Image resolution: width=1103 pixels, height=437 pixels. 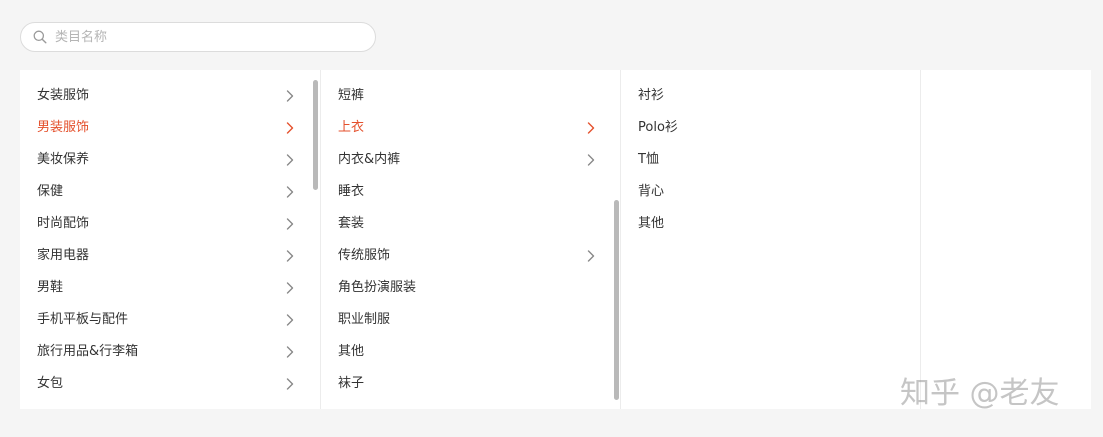 I want to click on category-item: 保健, so click(x=170, y=192).